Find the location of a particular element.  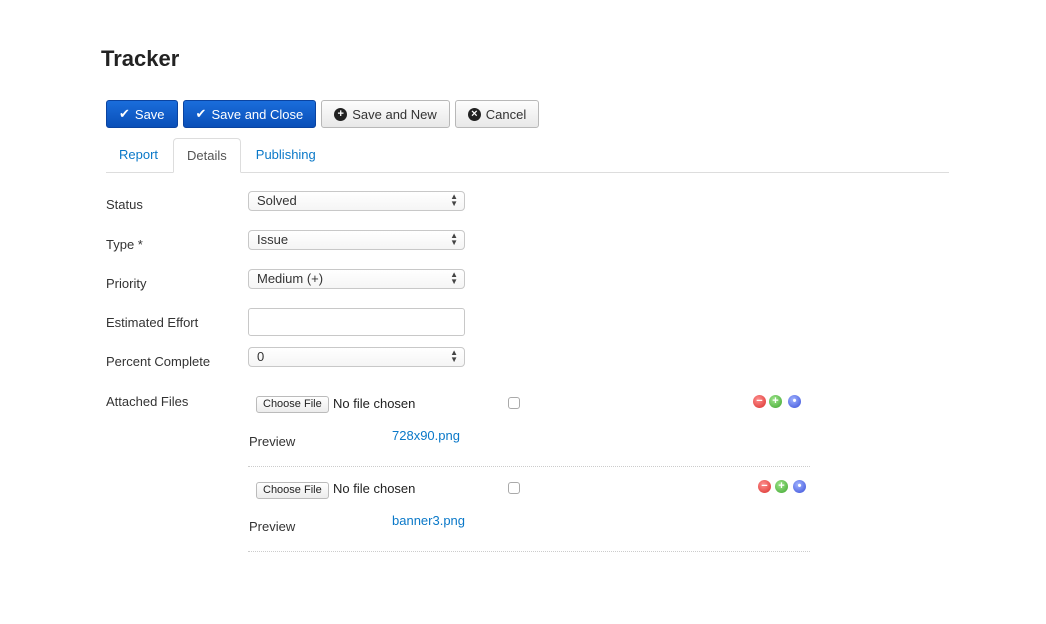

status-label: Status is located at coordinates (124, 204).